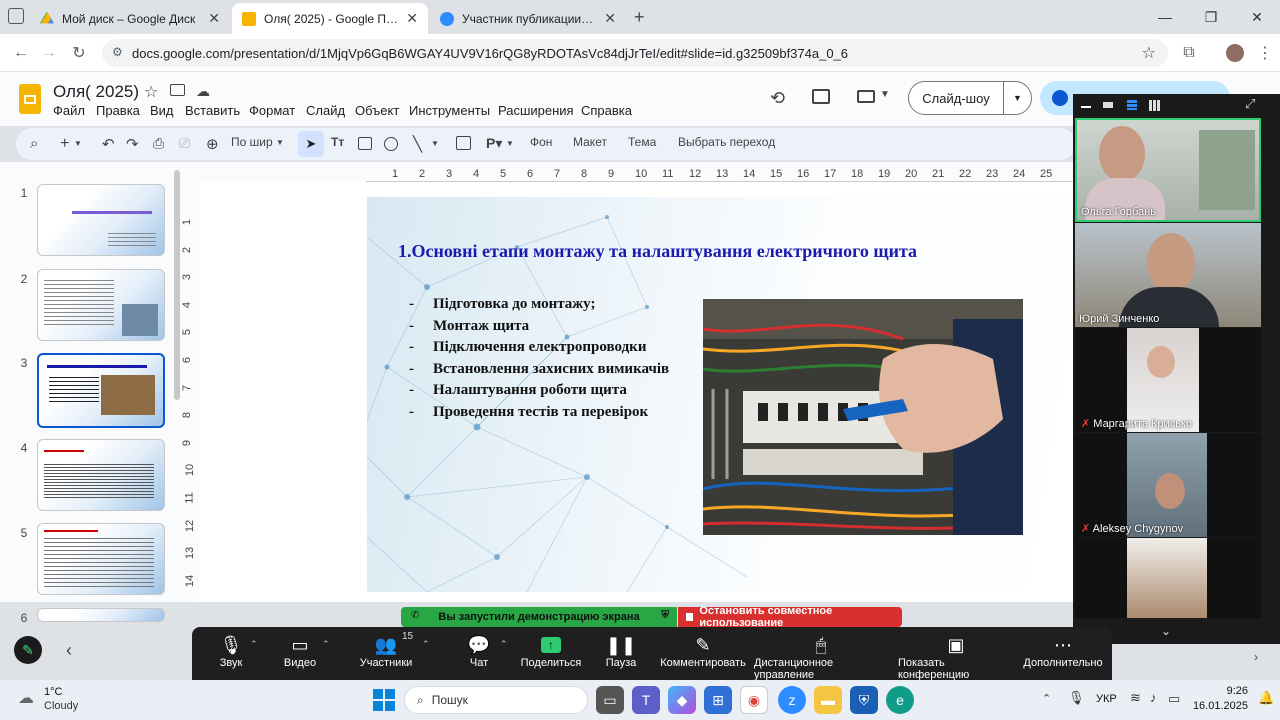 The image size is (1280, 720). I want to click on annotate-pen-icon: ✎, so click(28, 650).